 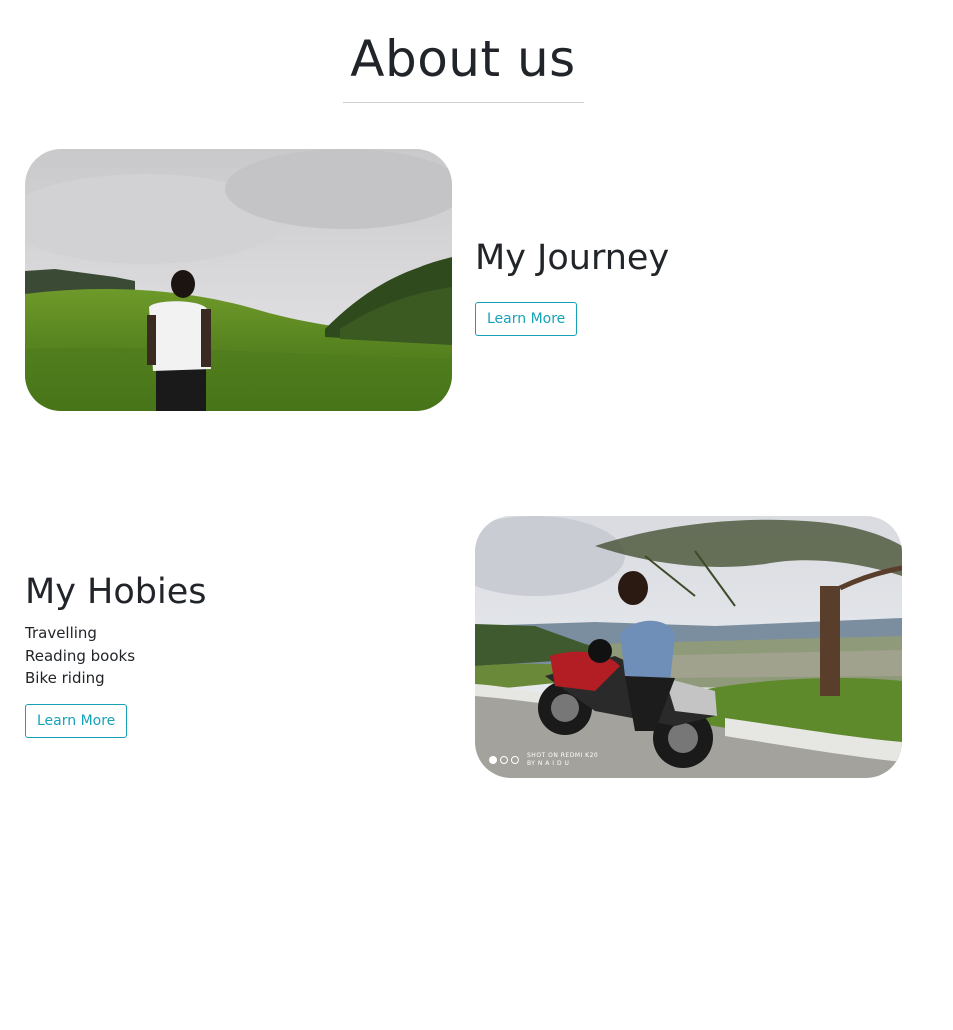 What do you see at coordinates (463, 59) in the screenshot?
I see `page-title: About us` at bounding box center [463, 59].